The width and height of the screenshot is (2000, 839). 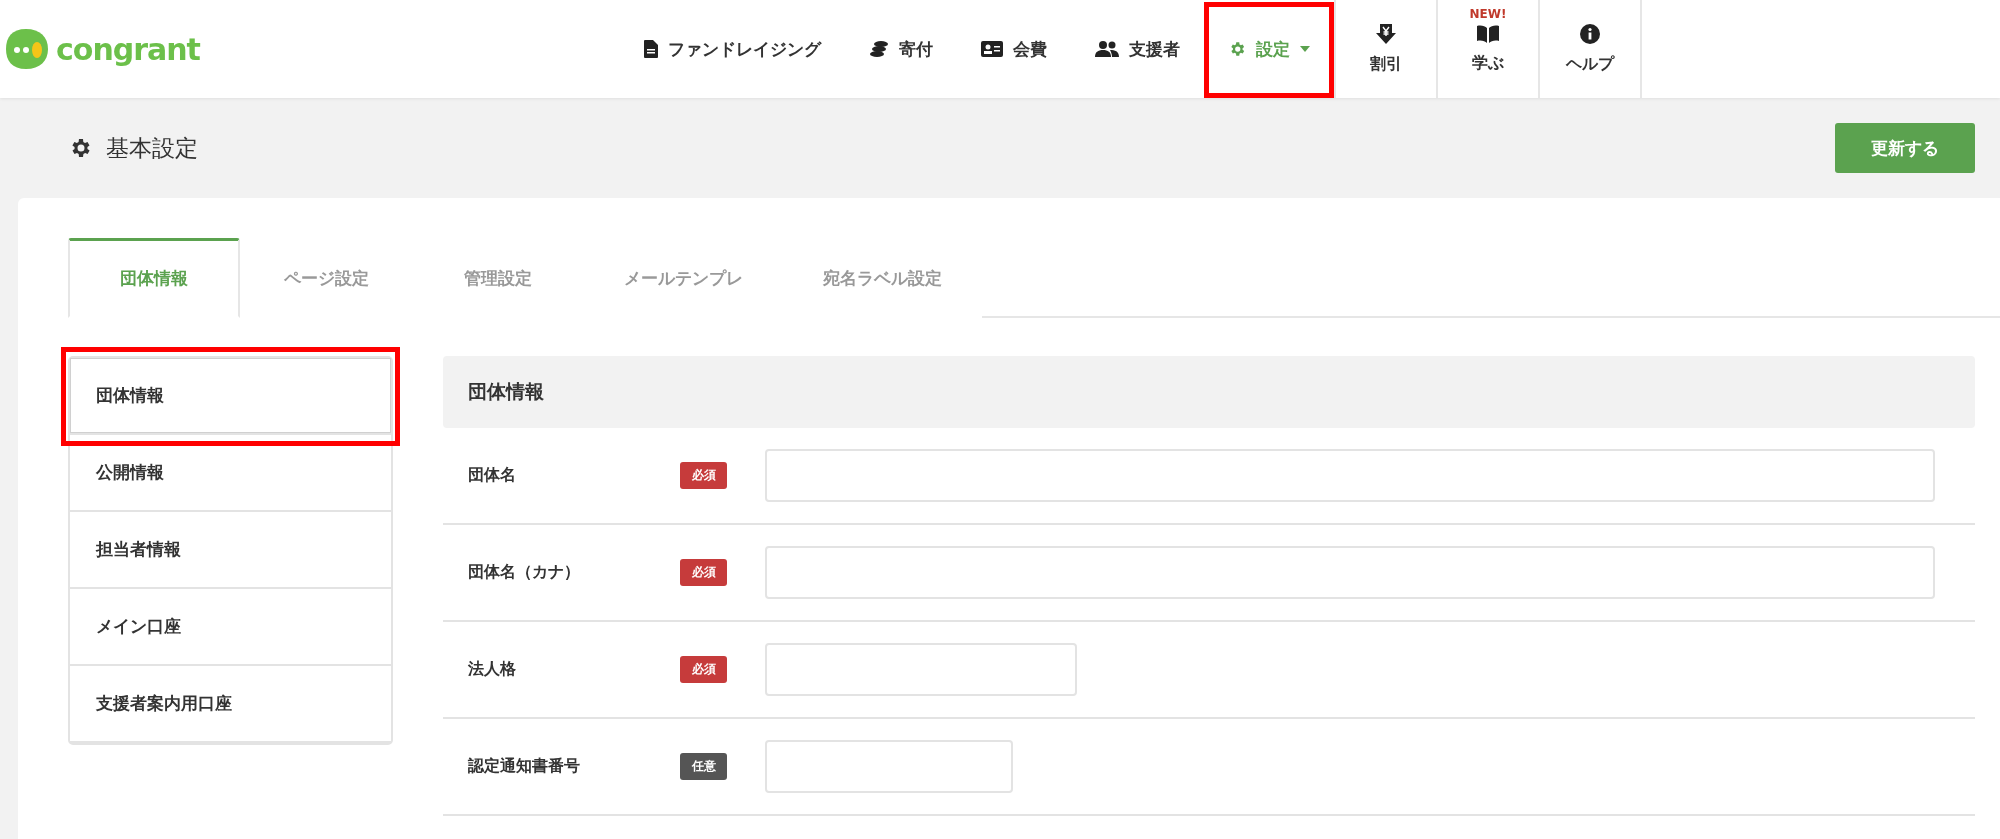 I want to click on brand-logo: congrant, so click(x=128, y=49).